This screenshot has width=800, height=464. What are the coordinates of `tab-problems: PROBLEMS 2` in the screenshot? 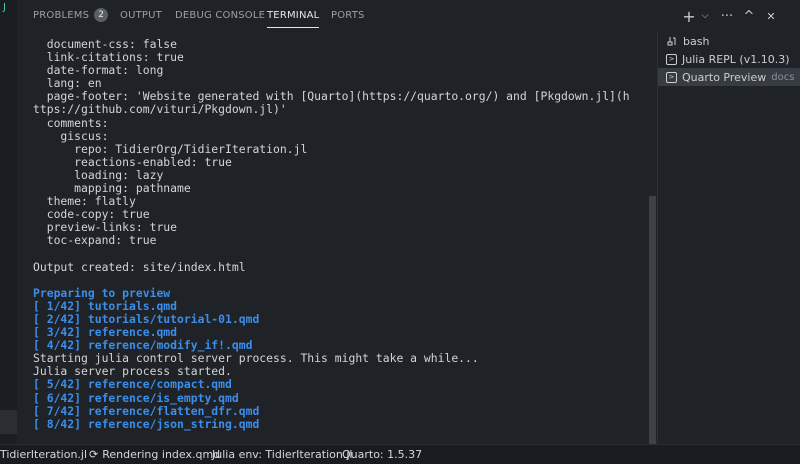 It's located at (71, 16).